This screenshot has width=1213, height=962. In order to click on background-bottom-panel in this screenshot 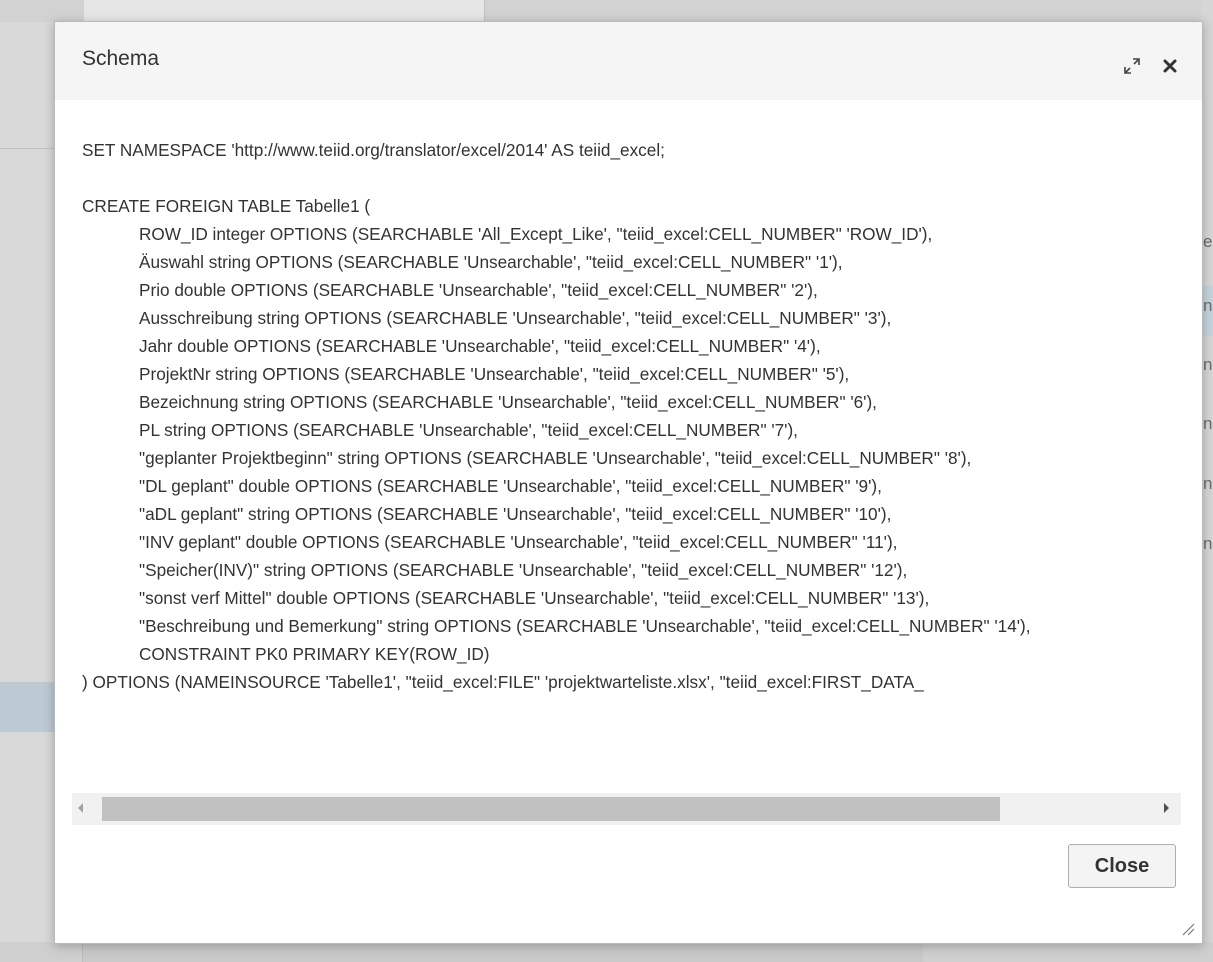, I will do `click(502, 952)`.